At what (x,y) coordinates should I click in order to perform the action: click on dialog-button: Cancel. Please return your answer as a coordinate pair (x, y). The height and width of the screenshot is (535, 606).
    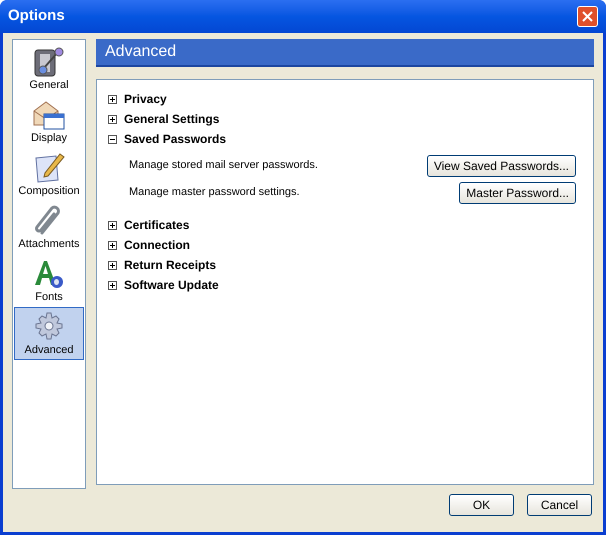
    Looking at the image, I should click on (559, 505).